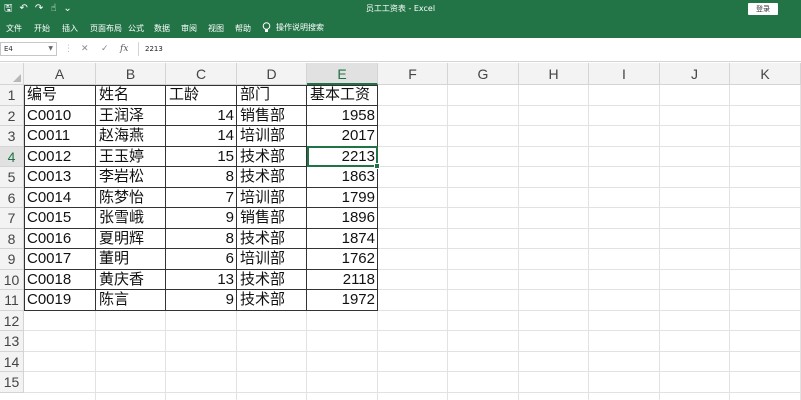 The height and width of the screenshot is (400, 801). I want to click on table-header-cell: 基本工资, so click(342, 95).